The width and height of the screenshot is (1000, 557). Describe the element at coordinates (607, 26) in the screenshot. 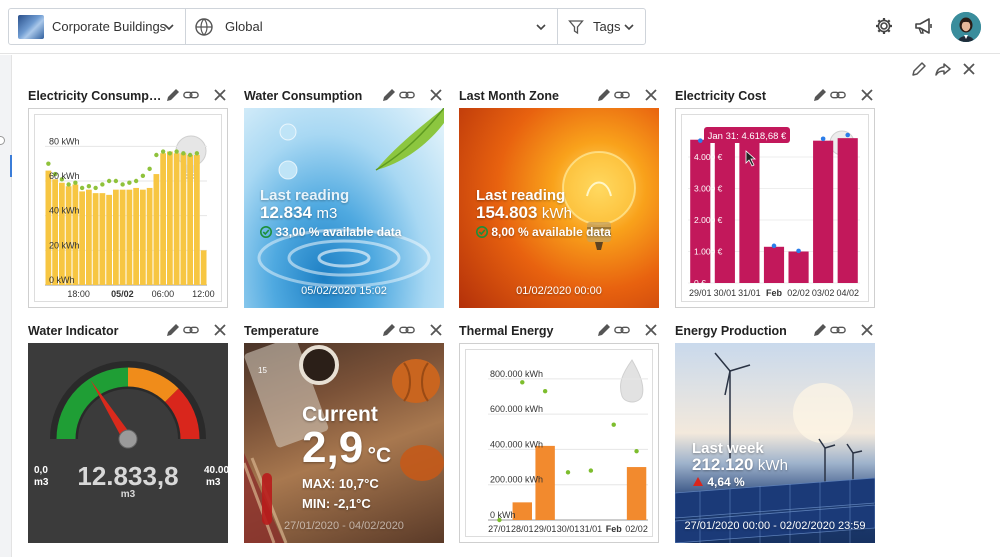

I see `tags-selector-label: Tags` at that location.